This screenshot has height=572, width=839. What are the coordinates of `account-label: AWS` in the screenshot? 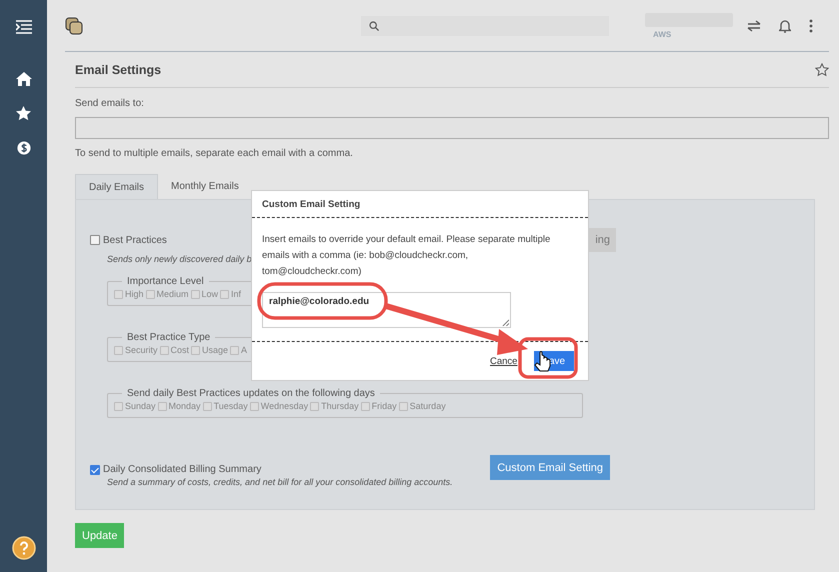 It's located at (662, 34).